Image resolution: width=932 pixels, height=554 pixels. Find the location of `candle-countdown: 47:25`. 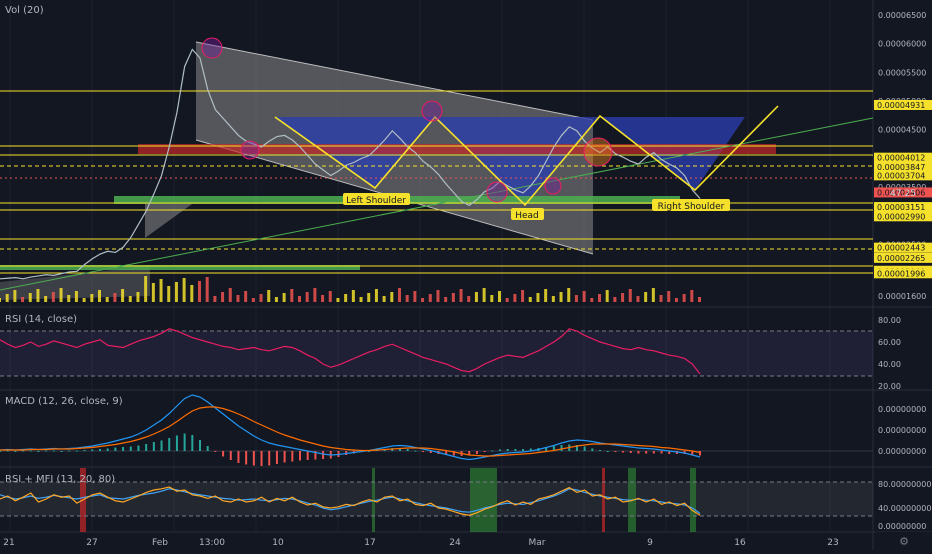

candle-countdown: 47:25 is located at coordinates (903, 194).